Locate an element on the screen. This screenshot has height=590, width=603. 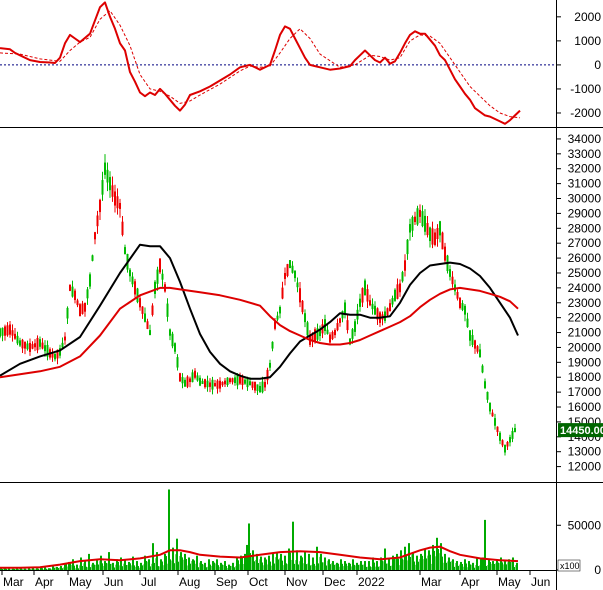
price-axis-tick-label: 28000 is located at coordinates (585, 228).